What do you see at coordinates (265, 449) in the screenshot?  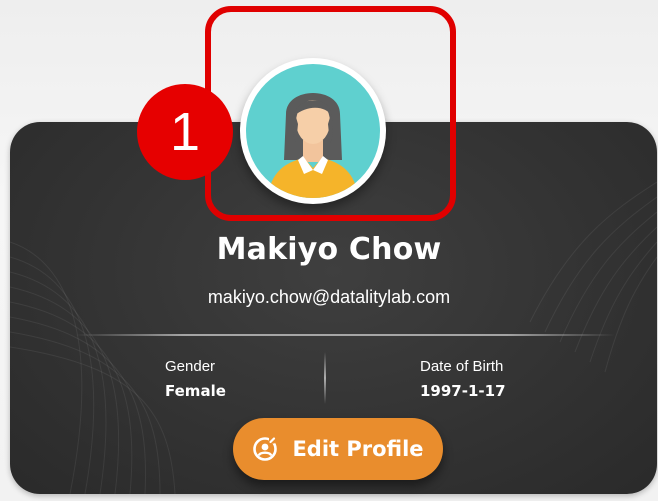 I see `user-edit-icon` at bounding box center [265, 449].